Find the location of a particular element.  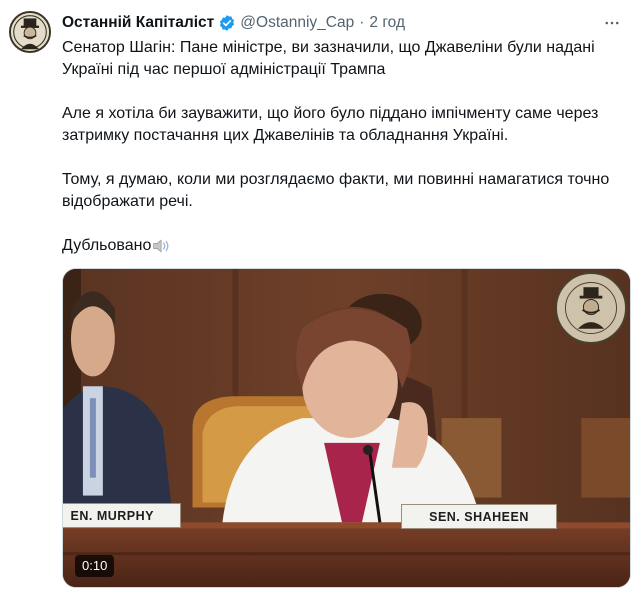

author-handle: @Ostanniy_Cap is located at coordinates (297, 23).